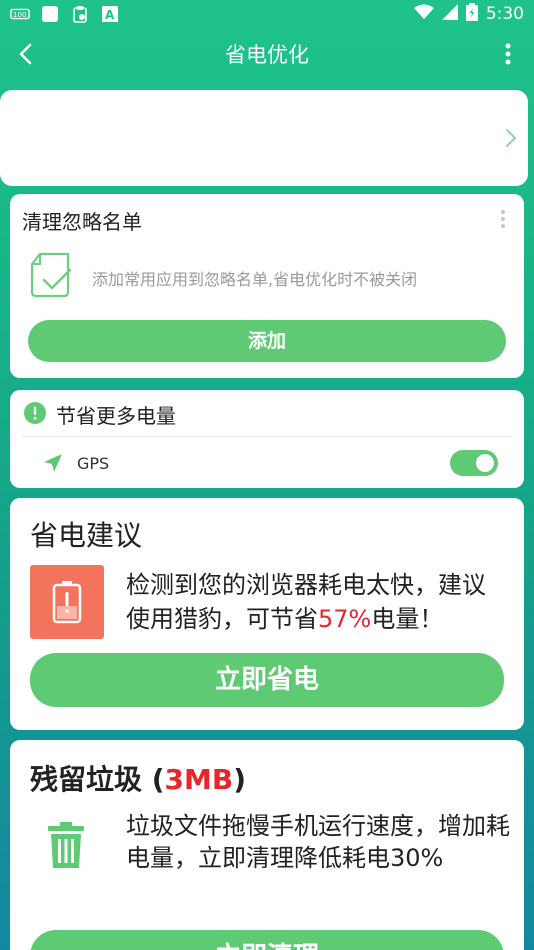 Image resolution: width=534 pixels, height=950 pixels. Describe the element at coordinates (449, 14) in the screenshot. I see `signal-icon` at that location.